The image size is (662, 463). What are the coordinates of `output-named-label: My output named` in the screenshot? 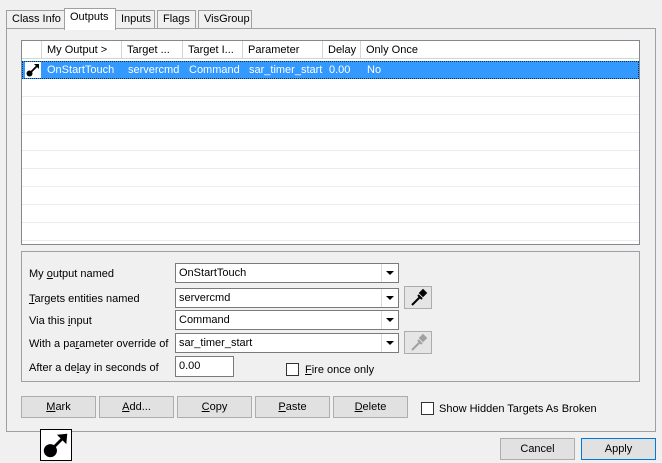 It's located at (72, 274).